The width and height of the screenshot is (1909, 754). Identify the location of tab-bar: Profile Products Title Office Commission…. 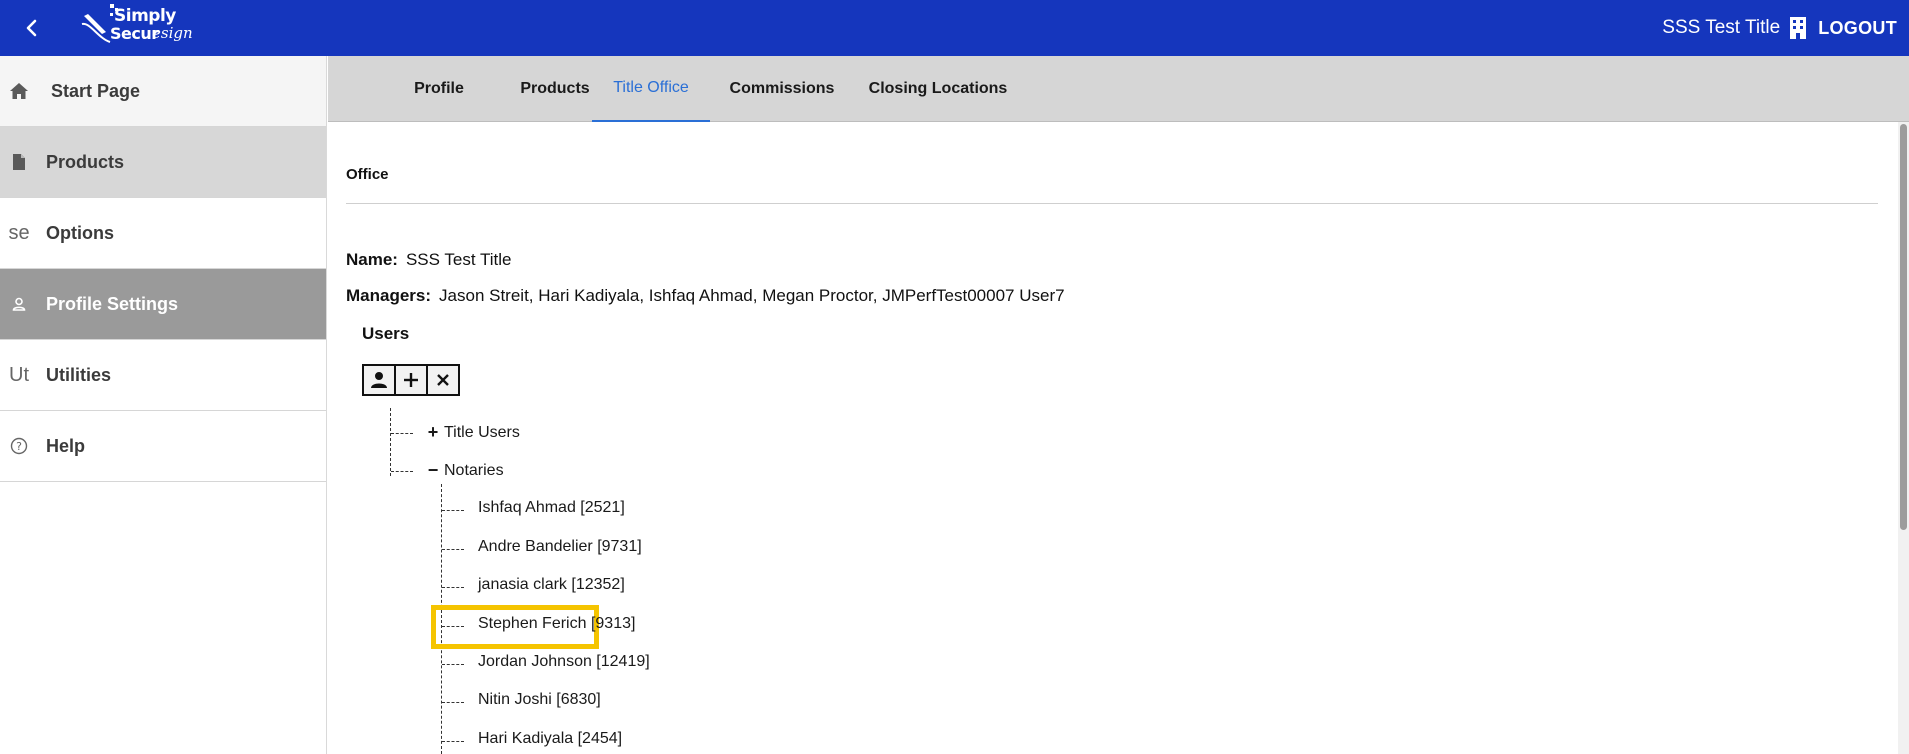
(1118, 89).